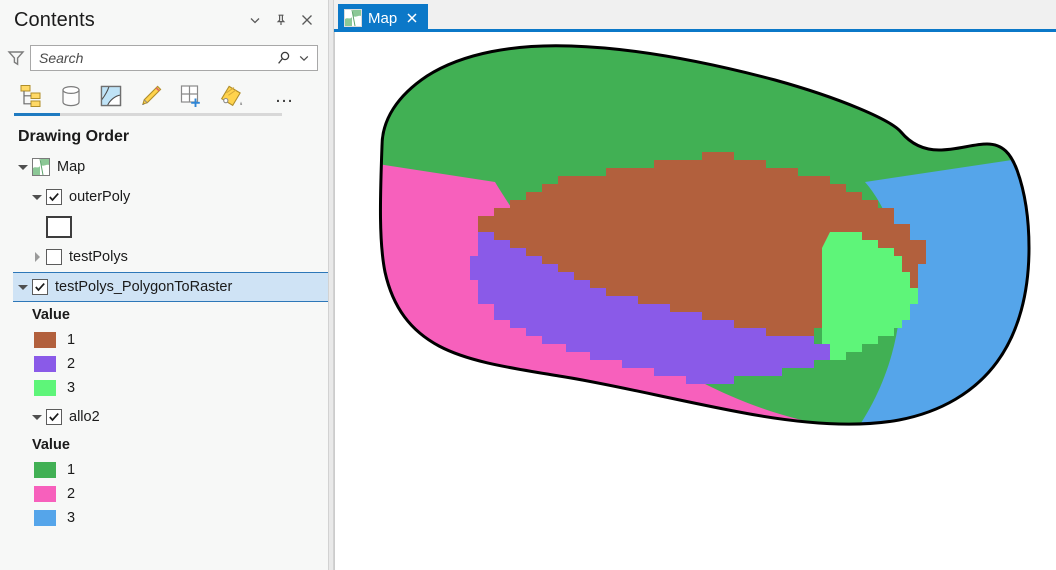  I want to click on list-by-snapping-icon, so click(191, 96).